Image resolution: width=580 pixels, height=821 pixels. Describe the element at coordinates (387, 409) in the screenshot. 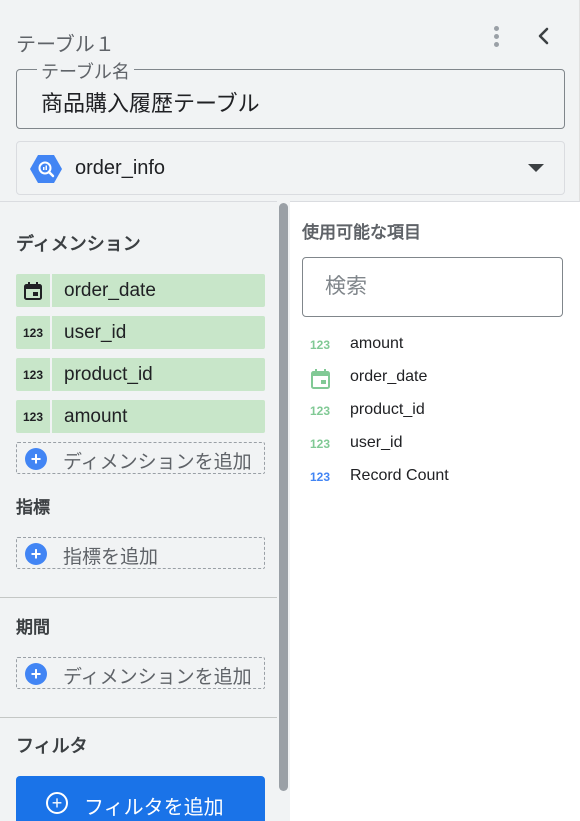

I see `field-item-label: product_id` at that location.